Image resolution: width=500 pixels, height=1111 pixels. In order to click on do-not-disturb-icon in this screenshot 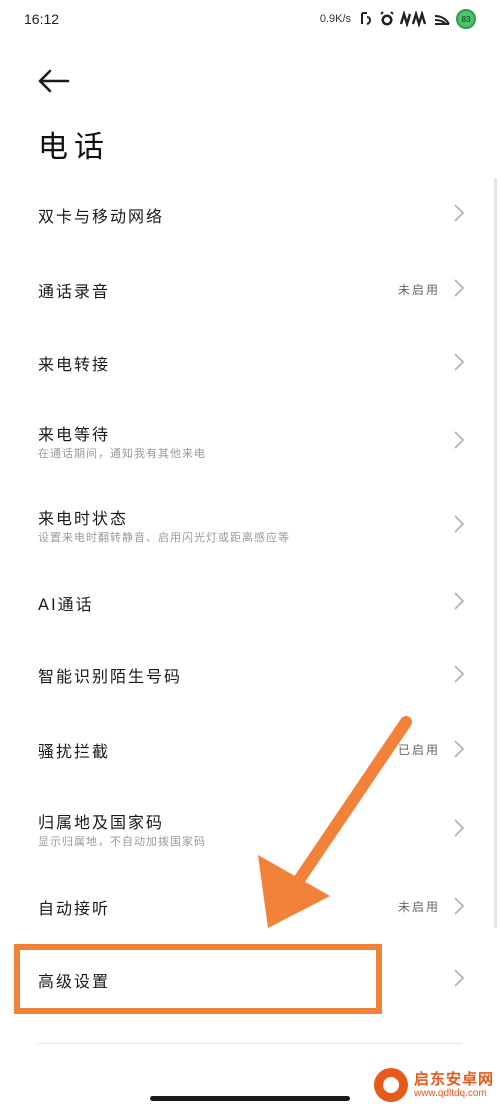, I will do `click(366, 18)`.